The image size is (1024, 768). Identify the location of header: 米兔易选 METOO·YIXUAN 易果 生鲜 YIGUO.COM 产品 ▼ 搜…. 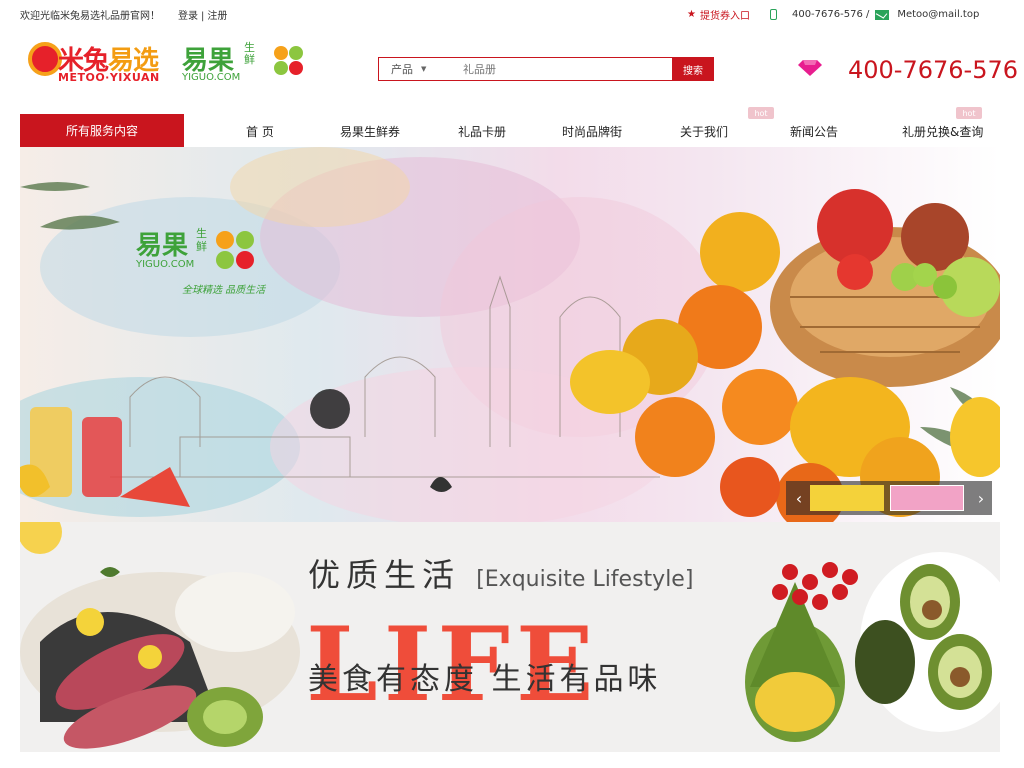
(512, 70).